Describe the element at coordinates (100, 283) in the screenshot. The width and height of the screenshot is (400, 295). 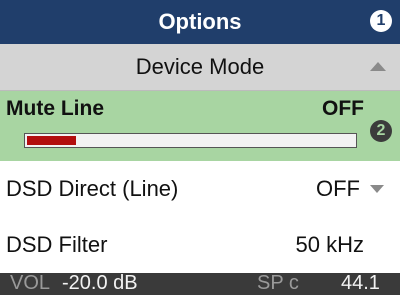
I see `volume-value: -20.0 dB` at that location.